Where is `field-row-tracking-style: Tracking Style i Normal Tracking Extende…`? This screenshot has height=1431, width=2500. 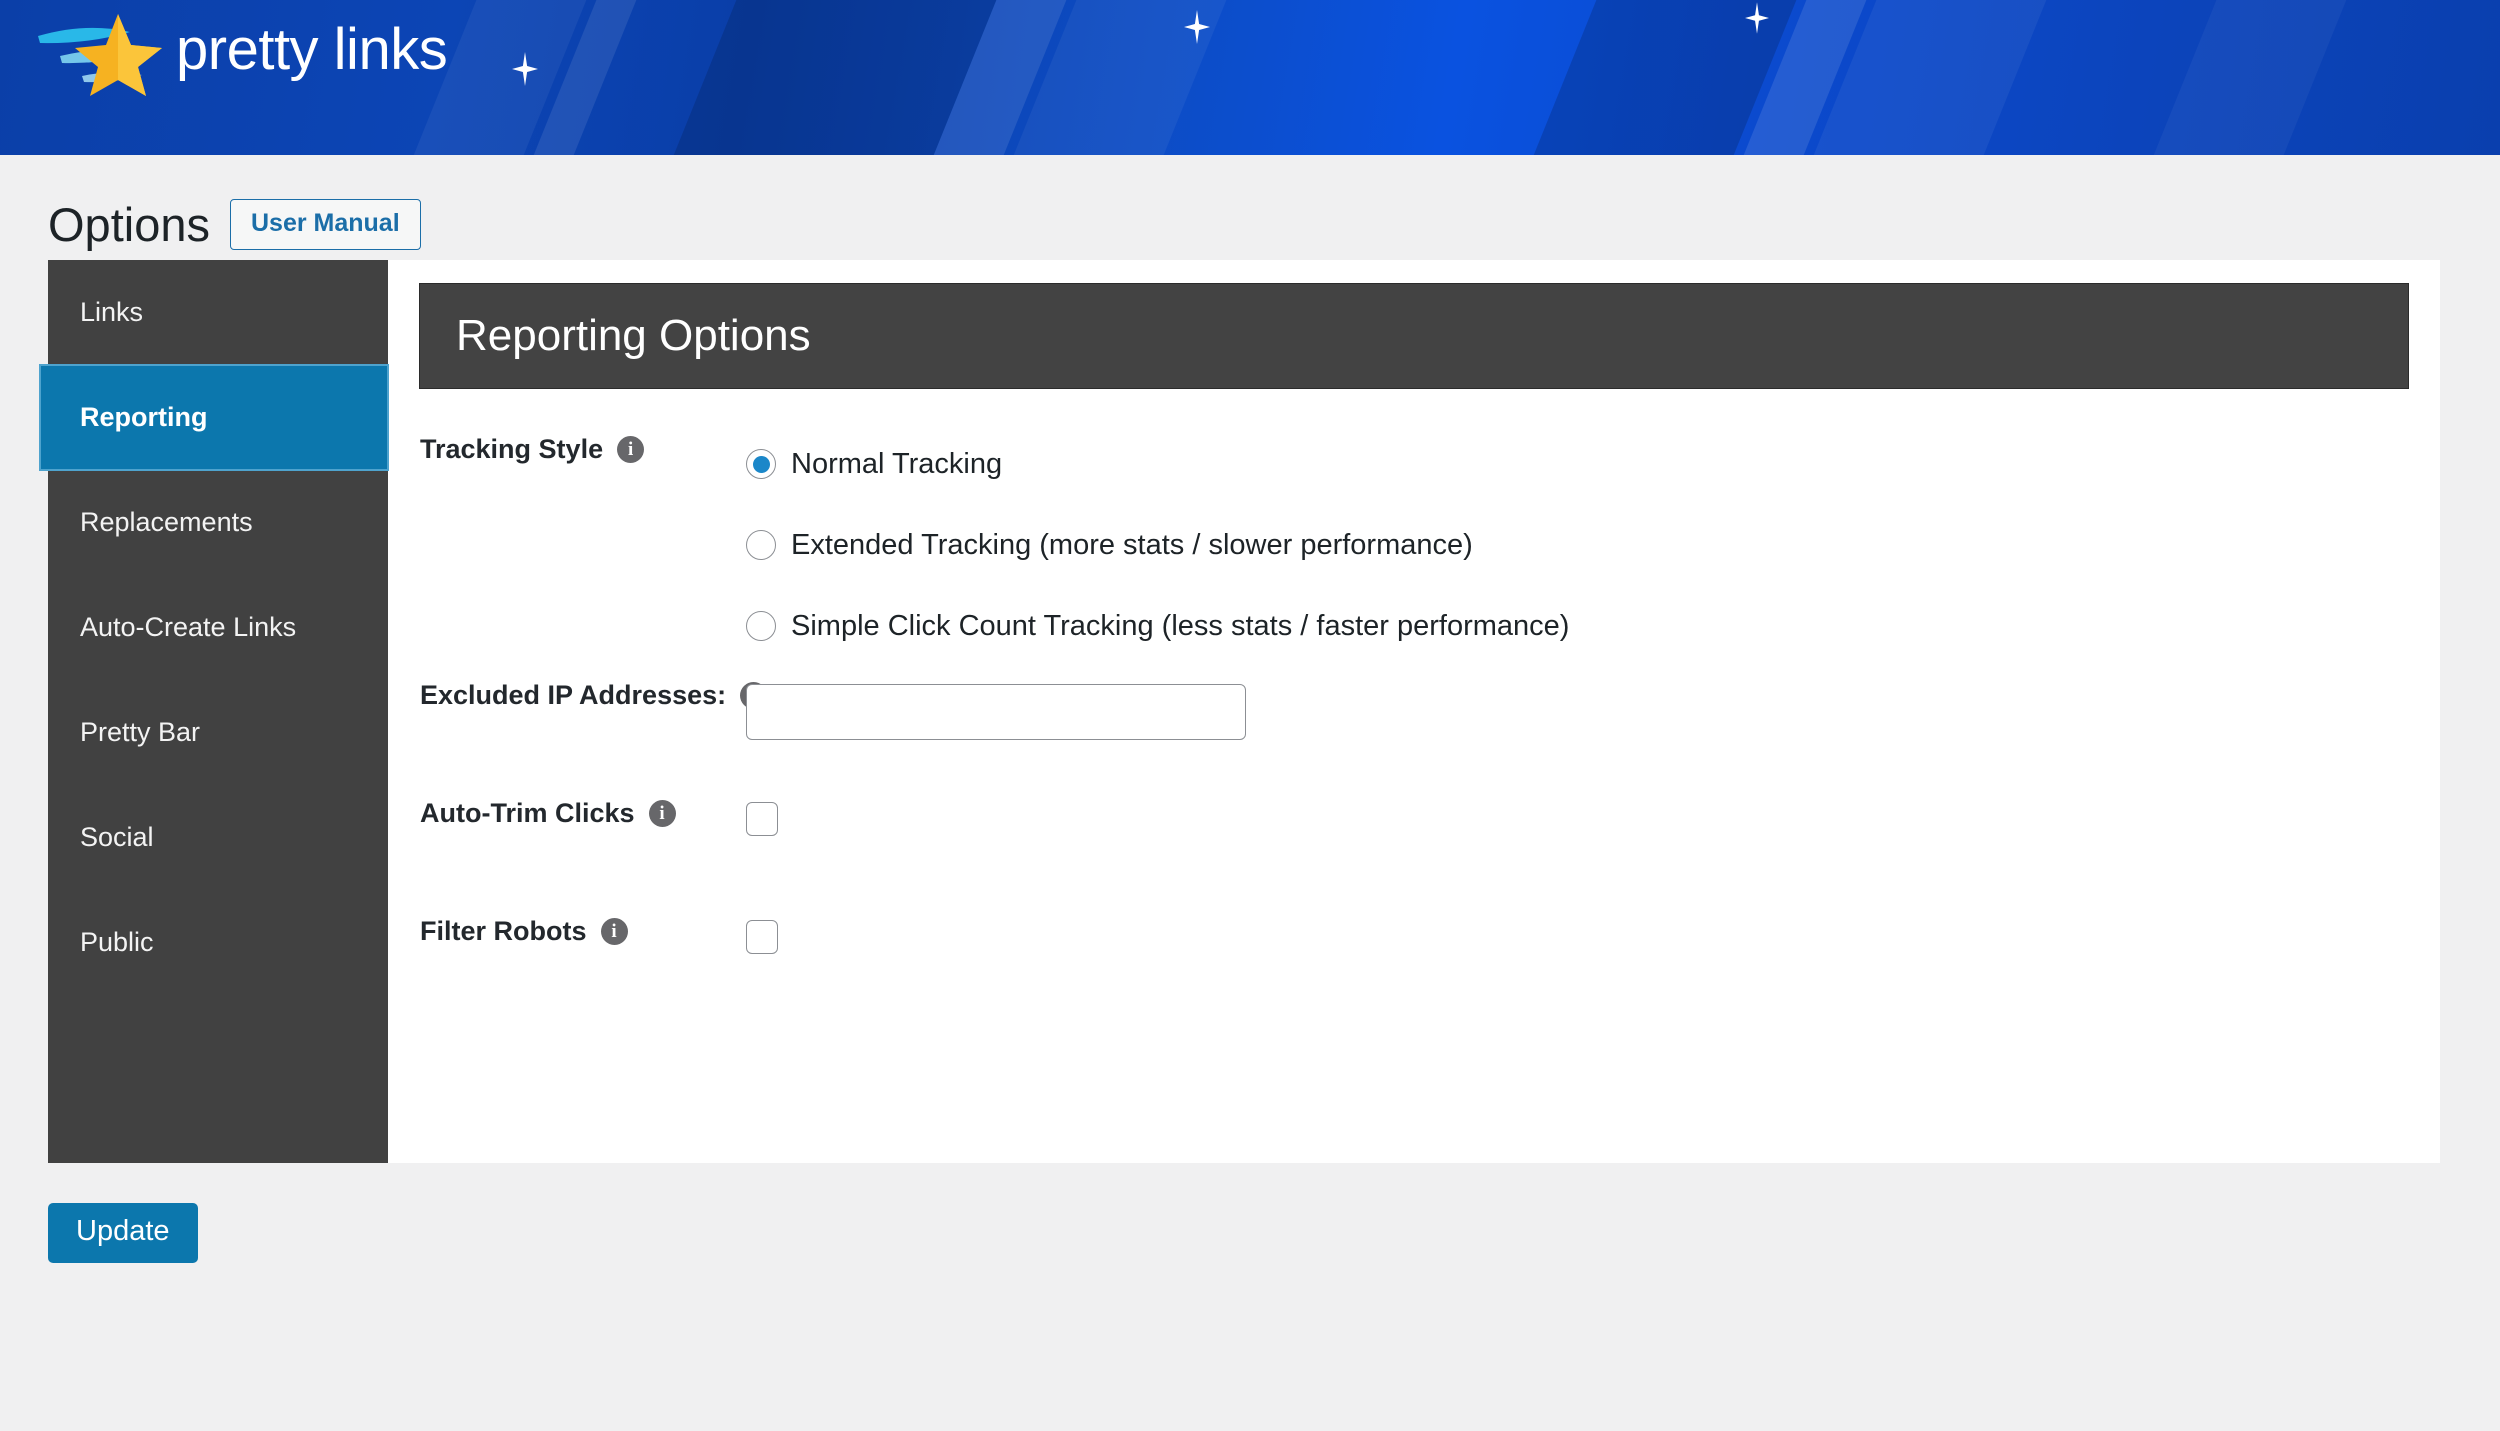 field-row-tracking-style: Tracking Style i Normal Tracking Extende… is located at coordinates (1414, 544).